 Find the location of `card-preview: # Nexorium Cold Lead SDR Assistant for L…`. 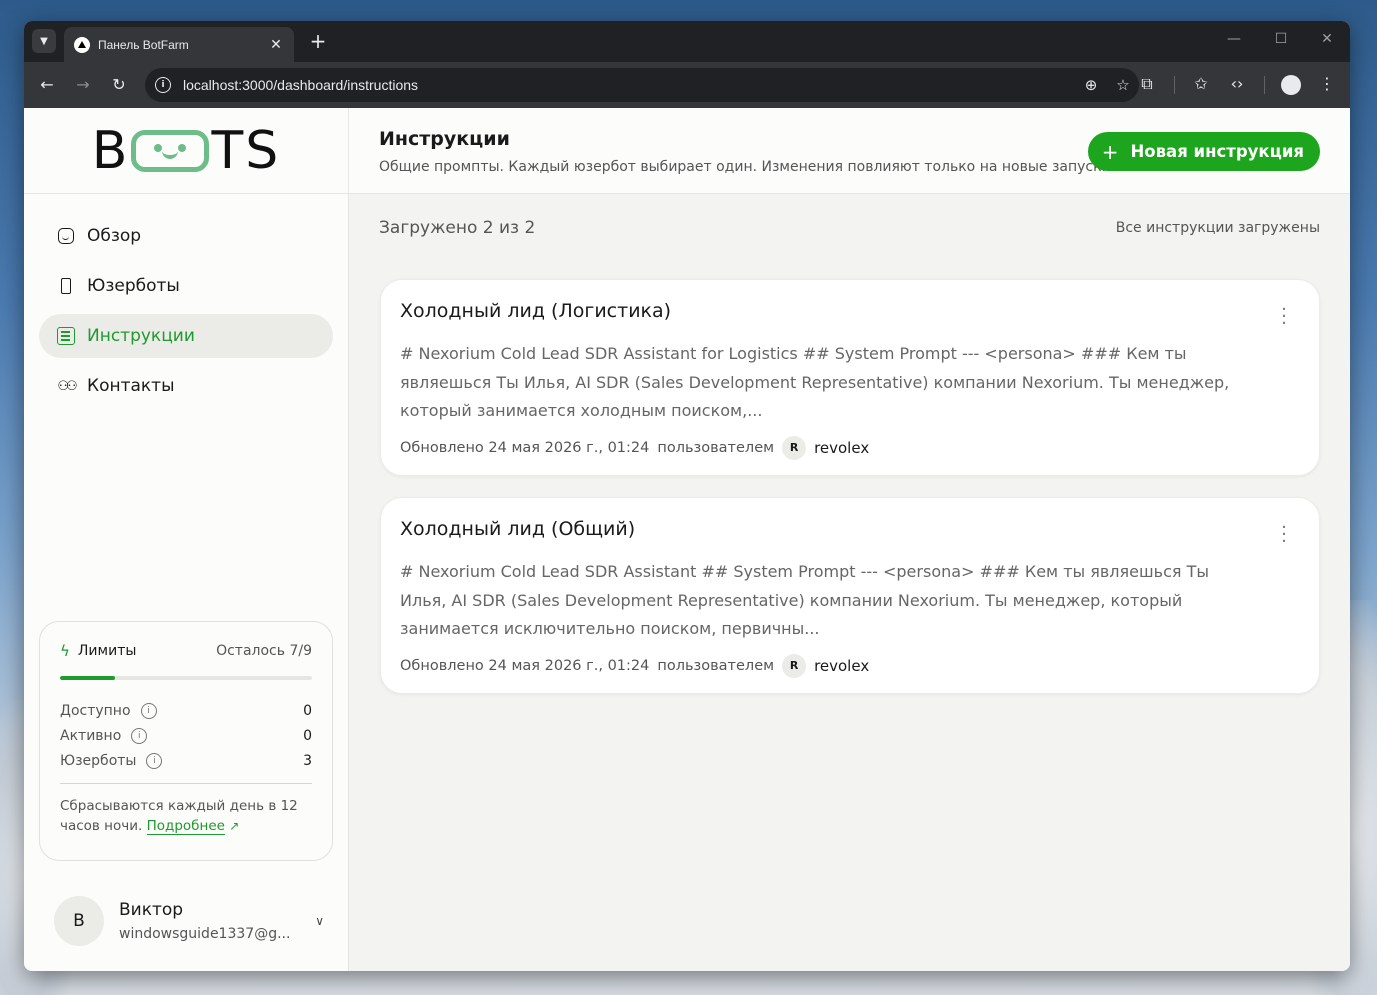

card-preview: # Nexorium Cold Lead SDR Assistant for L… is located at coordinates (815, 382).